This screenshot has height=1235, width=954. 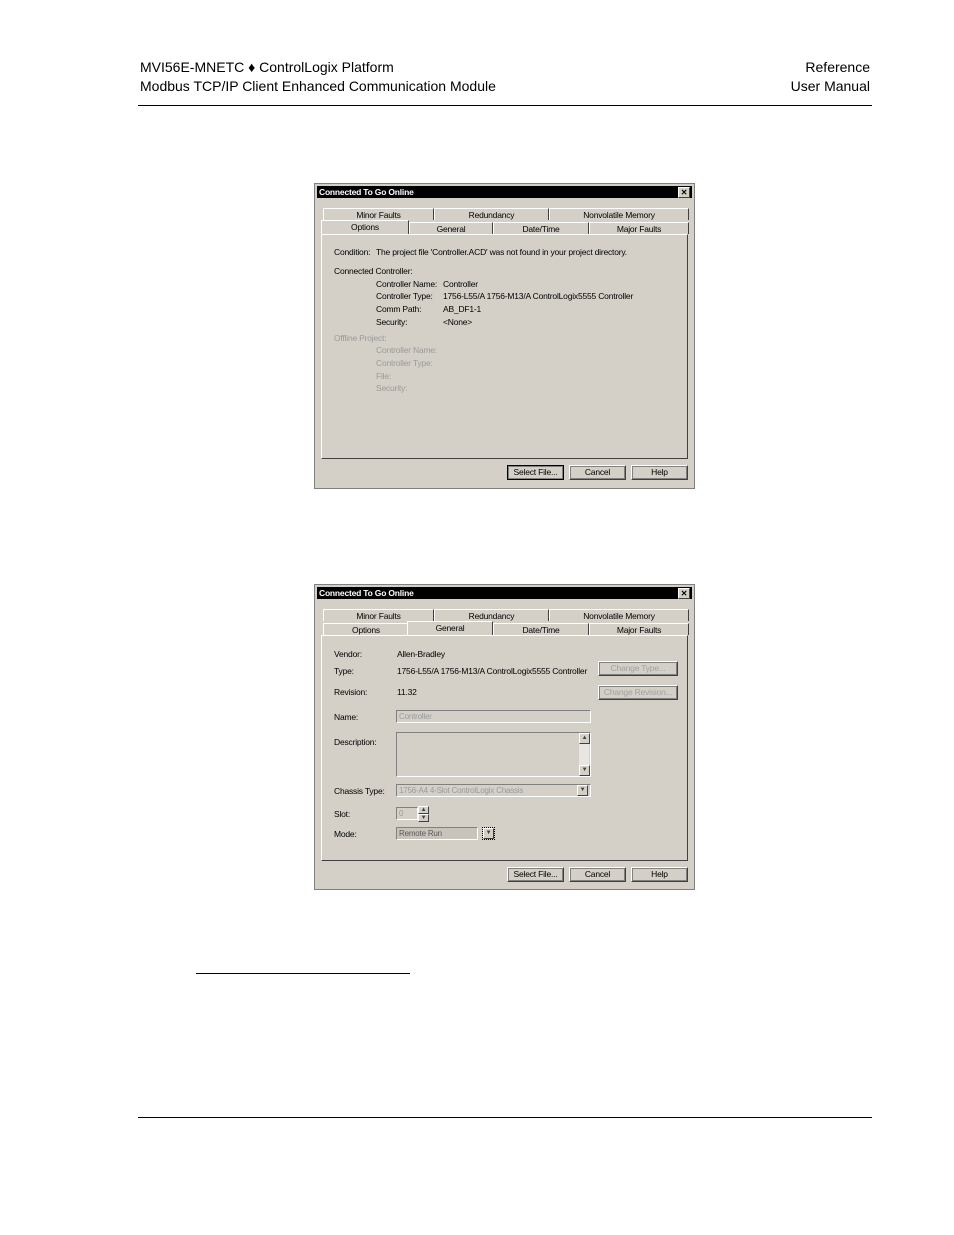 What do you see at coordinates (384, 376) in the screenshot?
I see `offline-file-label: File:` at bounding box center [384, 376].